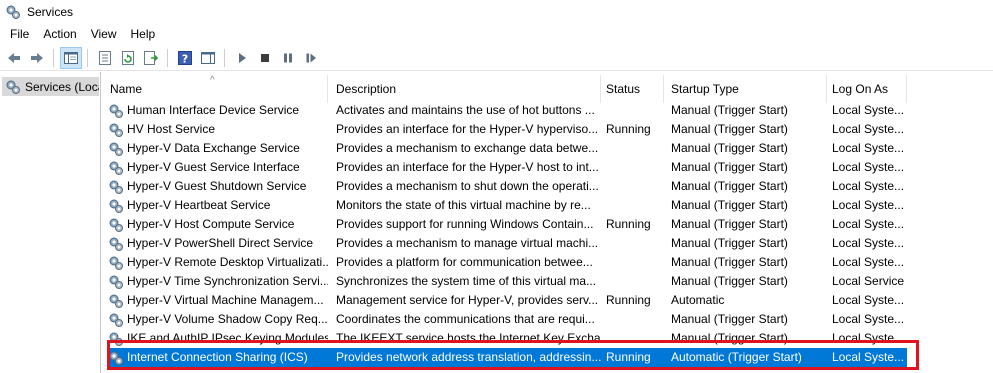  Describe the element at coordinates (496, 34) in the screenshot. I see `menu-bar: File Action View Help` at that location.